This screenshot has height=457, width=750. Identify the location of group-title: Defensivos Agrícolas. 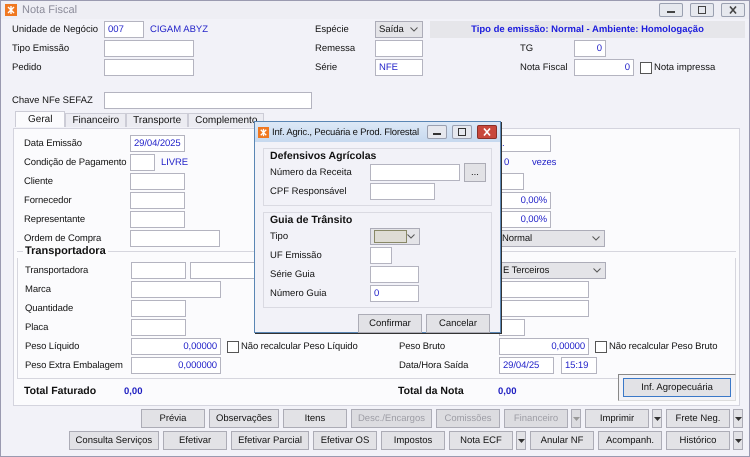
(324, 156).